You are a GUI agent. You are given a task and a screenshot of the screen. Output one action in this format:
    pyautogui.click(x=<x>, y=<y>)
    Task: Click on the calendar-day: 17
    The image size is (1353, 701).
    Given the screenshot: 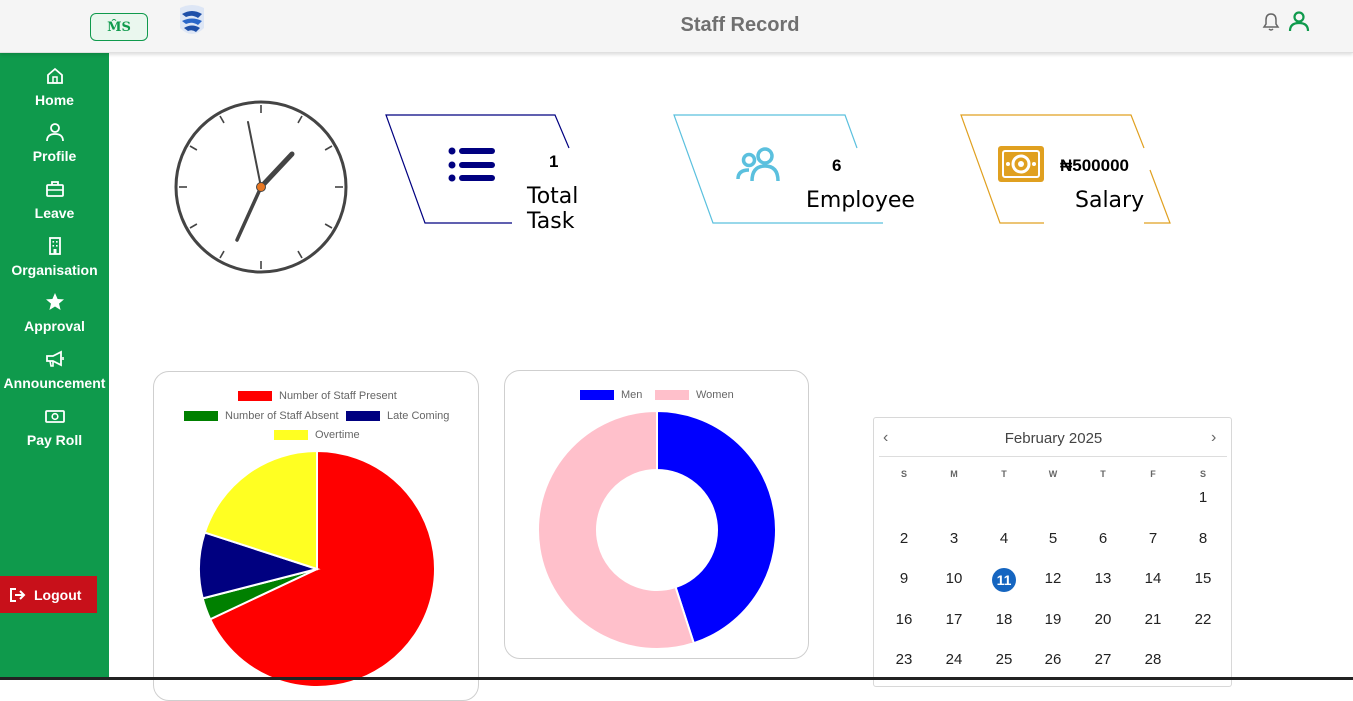 What is the action you would take?
    pyautogui.click(x=954, y=620)
    